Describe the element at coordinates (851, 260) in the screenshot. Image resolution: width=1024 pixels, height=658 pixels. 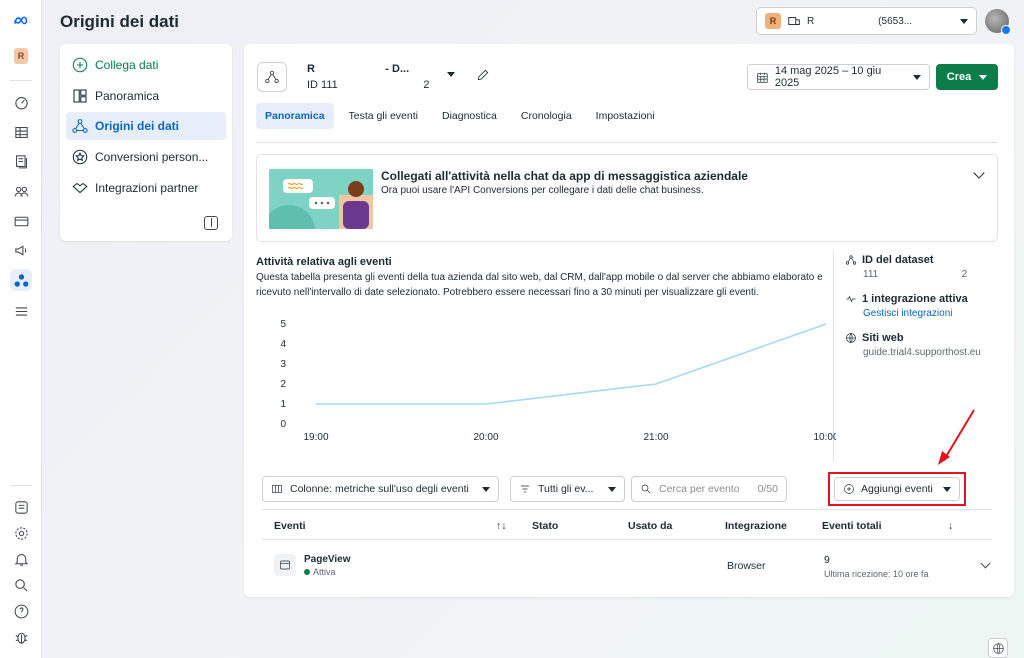
I see `dataset-icon` at that location.